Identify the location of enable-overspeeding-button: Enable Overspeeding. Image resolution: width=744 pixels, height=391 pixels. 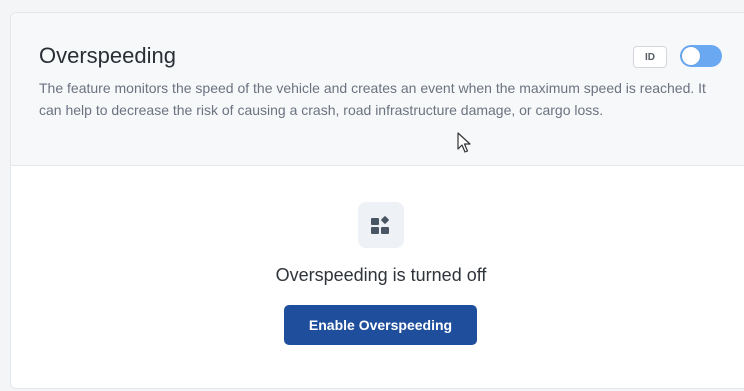
(380, 325).